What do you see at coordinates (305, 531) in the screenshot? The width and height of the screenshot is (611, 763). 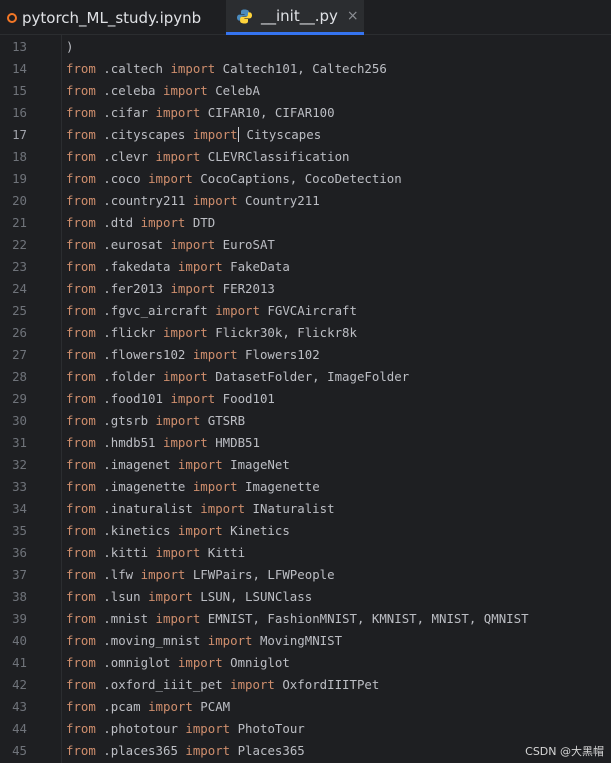 I see `code-line: 35 from .kinetics import Kinetics` at bounding box center [305, 531].